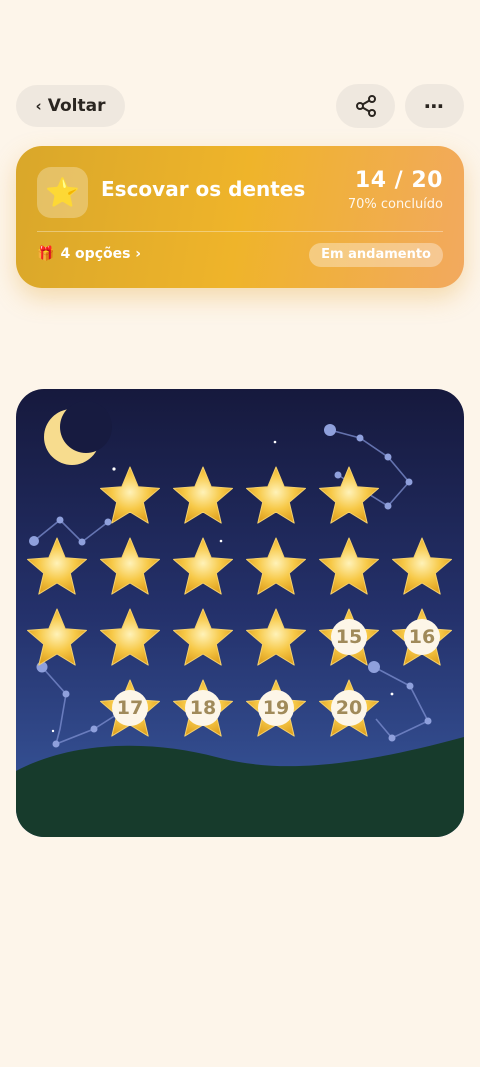 The width and height of the screenshot is (480, 1067). I want to click on star-emoji-icon: ⭐, so click(62, 192).